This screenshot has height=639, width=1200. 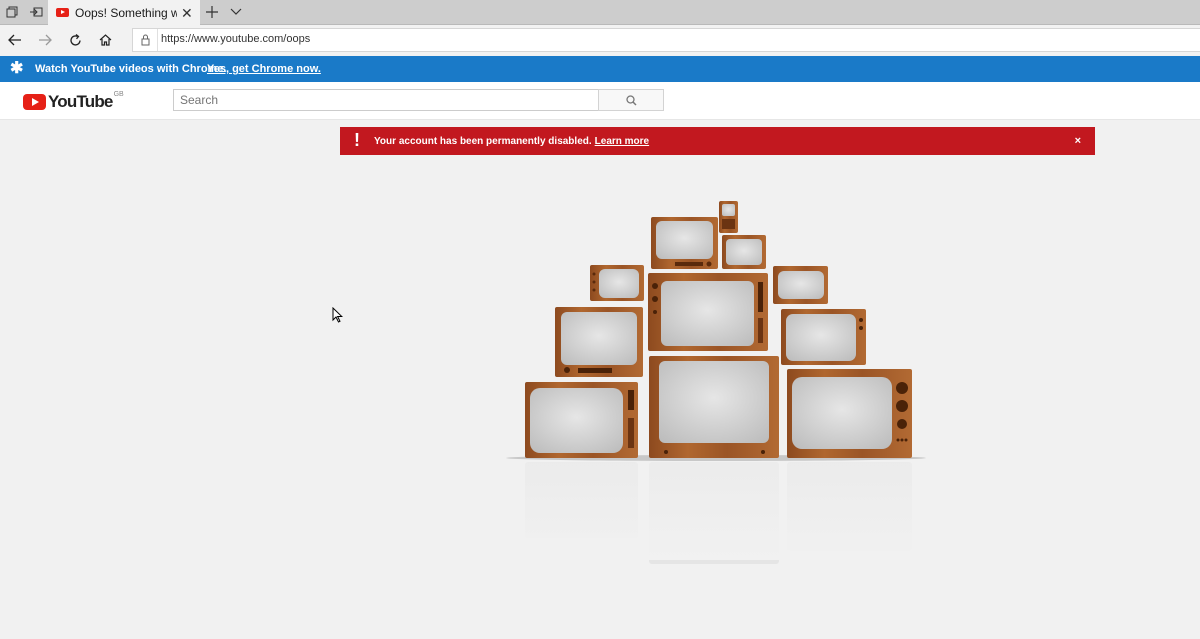 I want to click on tv-upper-left, so click(x=684, y=243).